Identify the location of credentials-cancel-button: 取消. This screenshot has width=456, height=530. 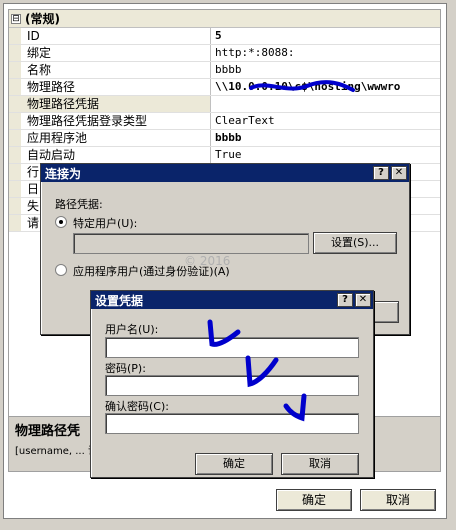
(320, 464).